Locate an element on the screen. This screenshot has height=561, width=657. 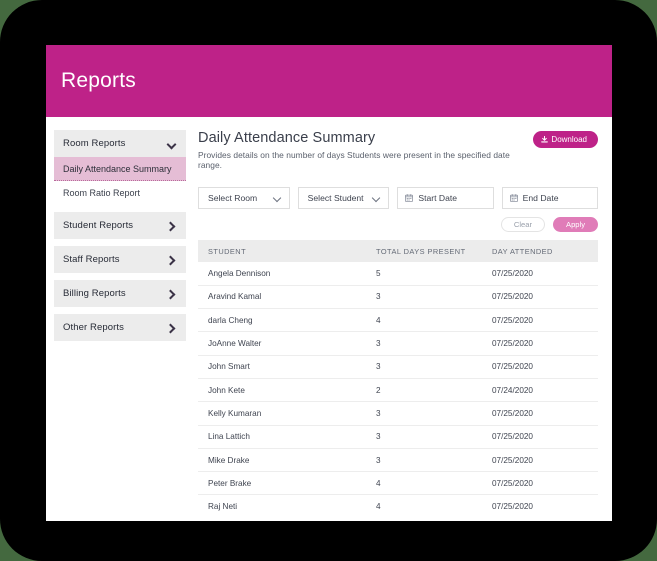
sidebar-item-label: Daily Attendance Summary is located at coordinates (117, 168).